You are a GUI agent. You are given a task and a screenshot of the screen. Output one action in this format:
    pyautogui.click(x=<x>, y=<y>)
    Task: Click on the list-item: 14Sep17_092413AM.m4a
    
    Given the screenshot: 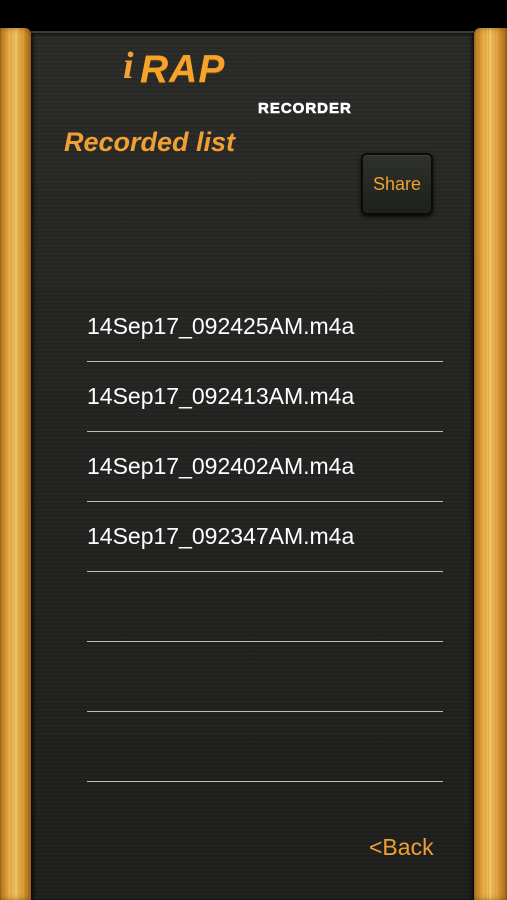 What is the action you would take?
    pyautogui.click(x=265, y=397)
    